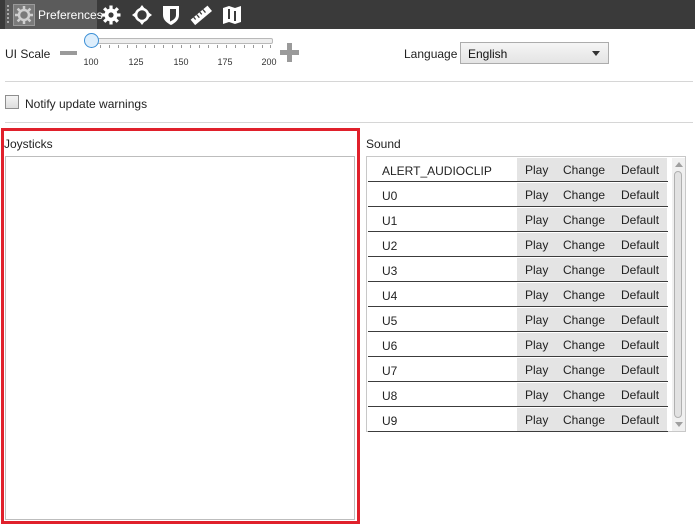 The height and width of the screenshot is (527, 695). What do you see at coordinates (68, 53) in the screenshot?
I see `scale-decrease-button` at bounding box center [68, 53].